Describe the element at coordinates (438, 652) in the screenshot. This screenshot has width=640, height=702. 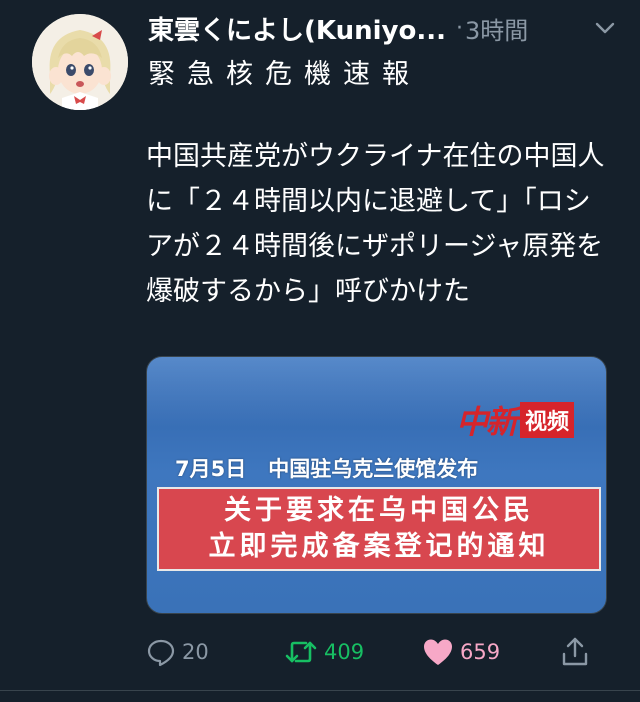
I see `heart-icon` at that location.